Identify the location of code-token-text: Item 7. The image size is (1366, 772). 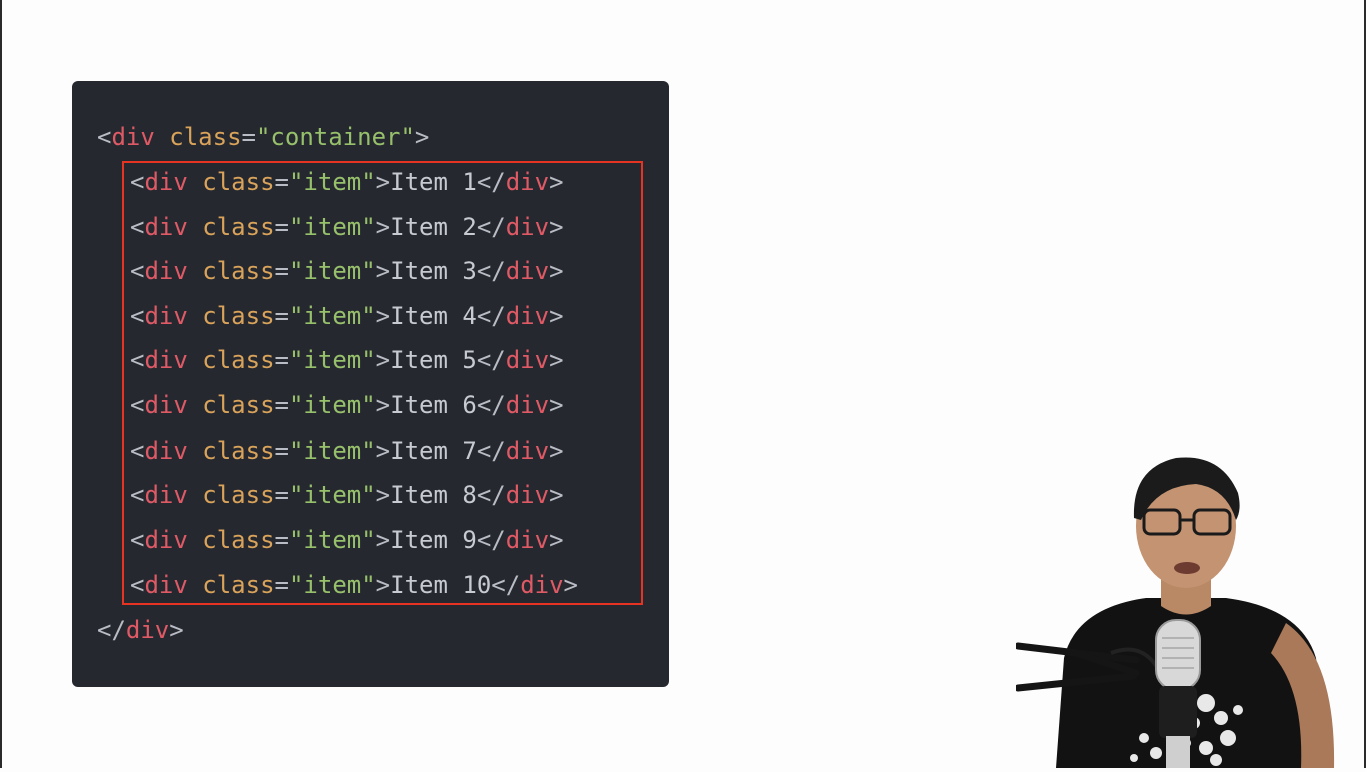
(433, 451).